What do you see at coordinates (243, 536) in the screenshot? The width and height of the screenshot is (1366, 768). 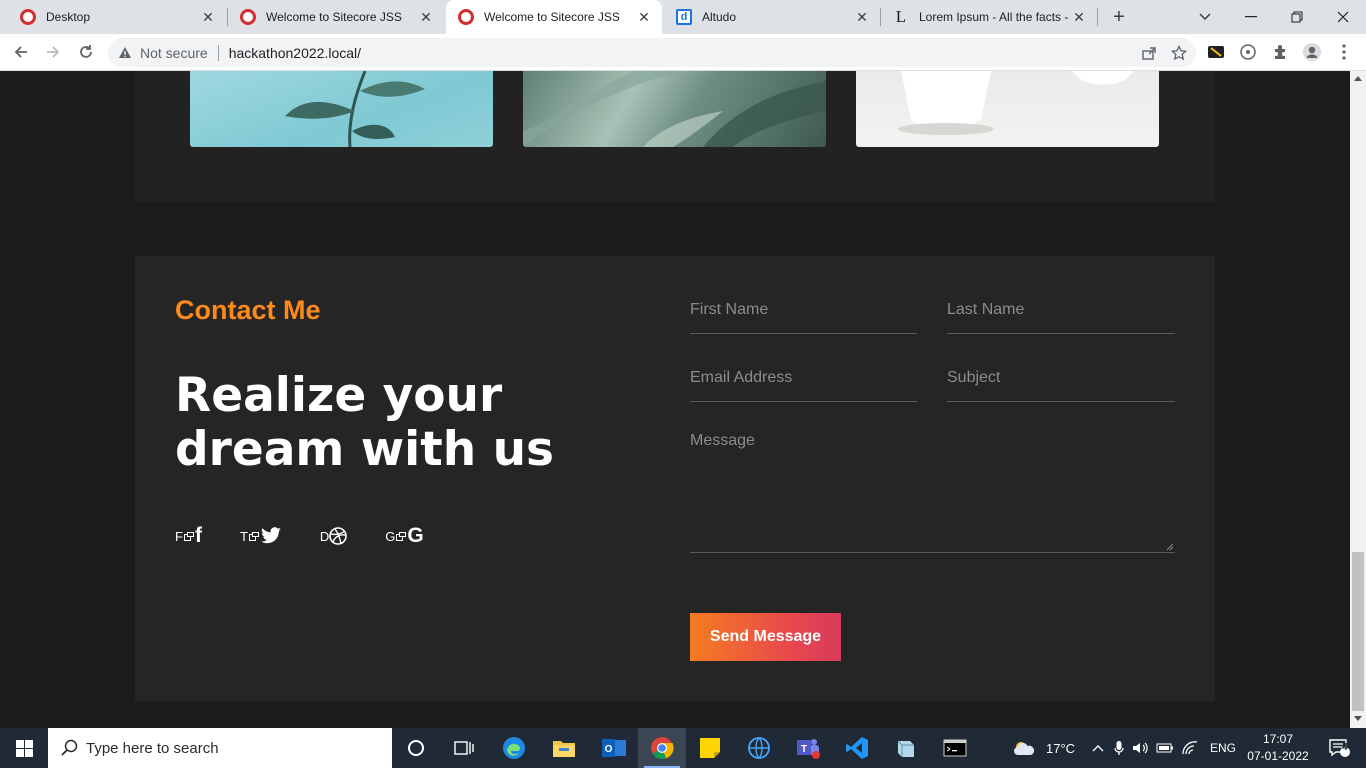 I see `twitter-fallback-label: T` at bounding box center [243, 536].